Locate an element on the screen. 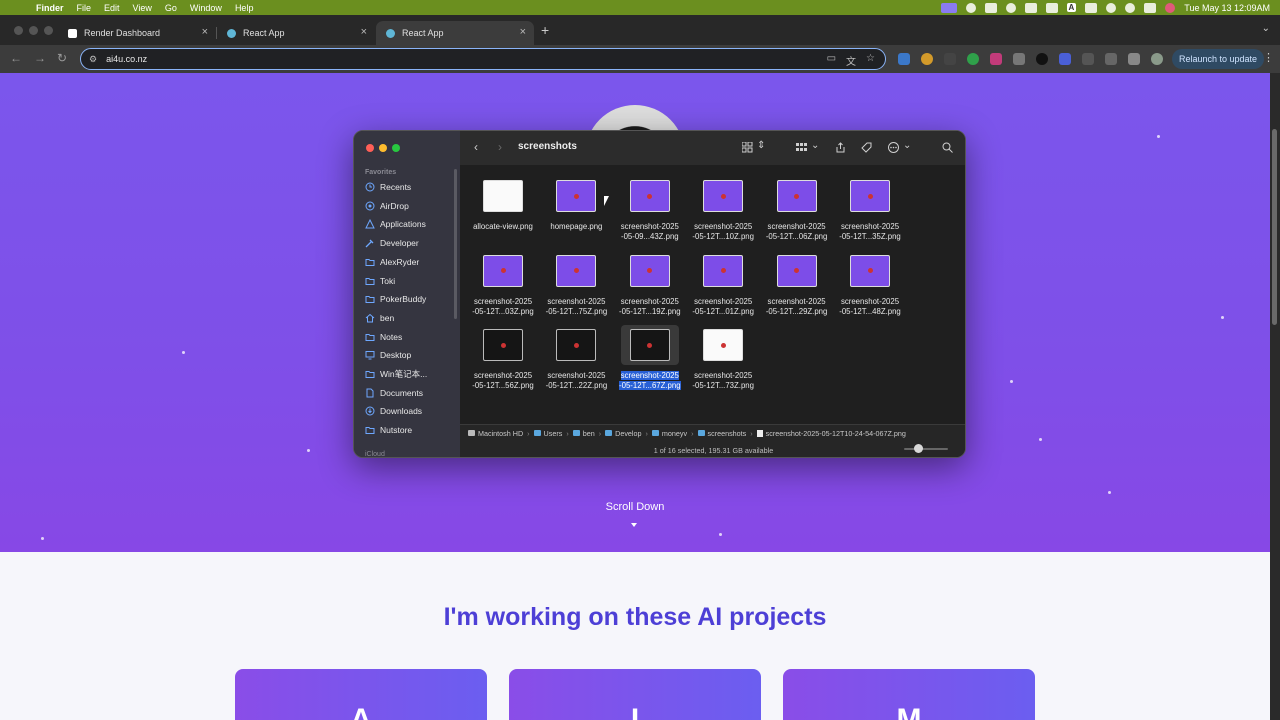  project-card: A is located at coordinates (361, 694).